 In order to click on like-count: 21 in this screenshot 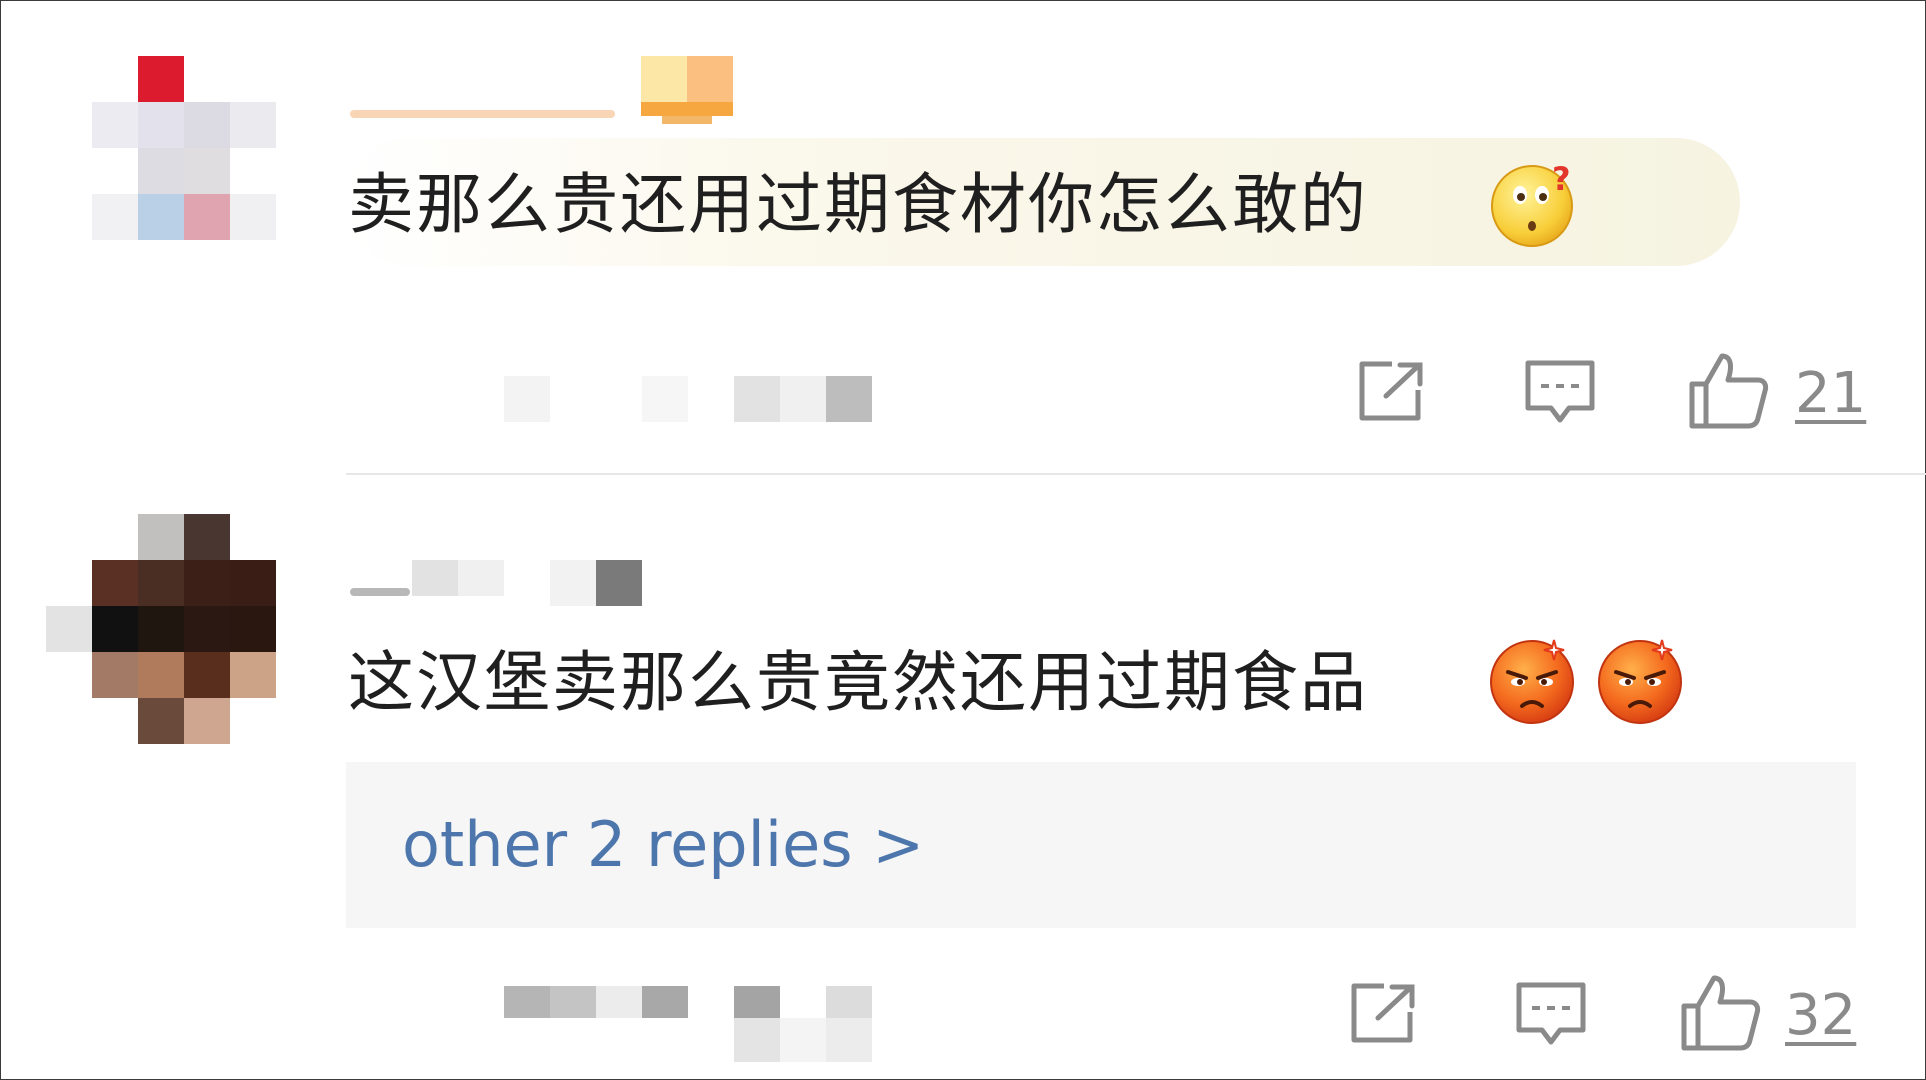, I will do `click(1830, 394)`.